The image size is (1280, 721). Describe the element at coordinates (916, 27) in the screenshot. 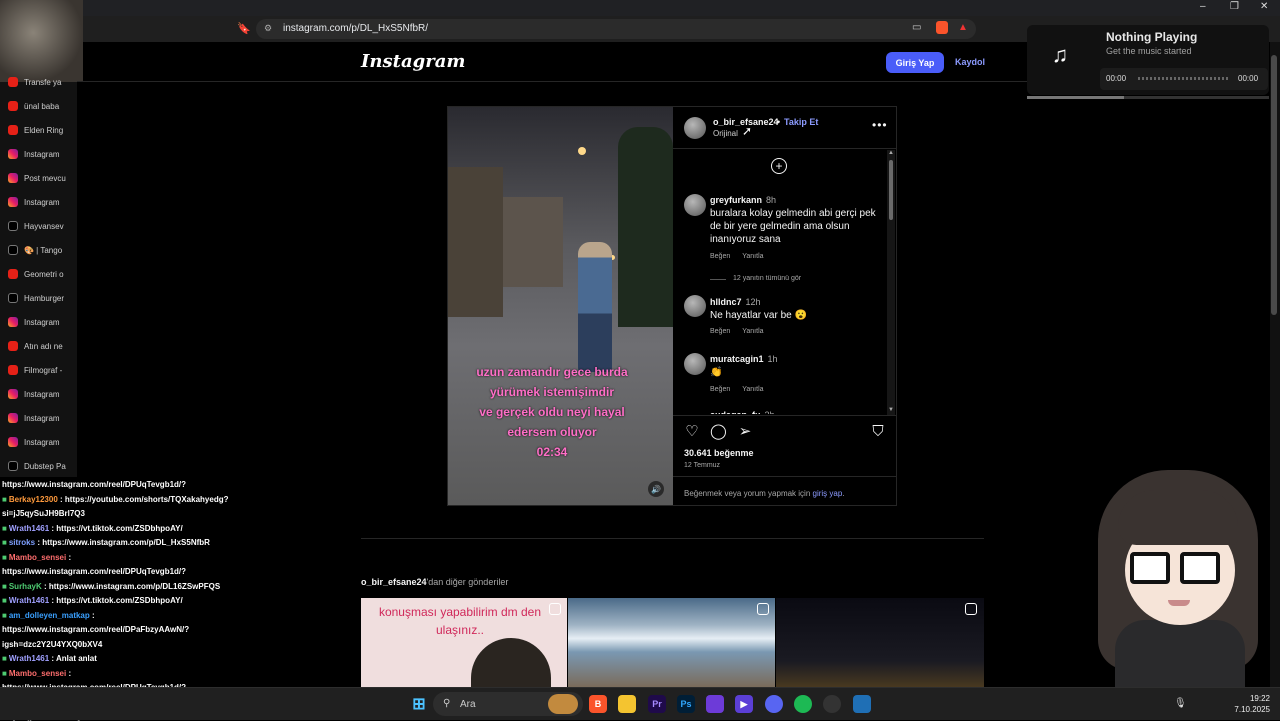

I see `cast-icon: ▭` at that location.